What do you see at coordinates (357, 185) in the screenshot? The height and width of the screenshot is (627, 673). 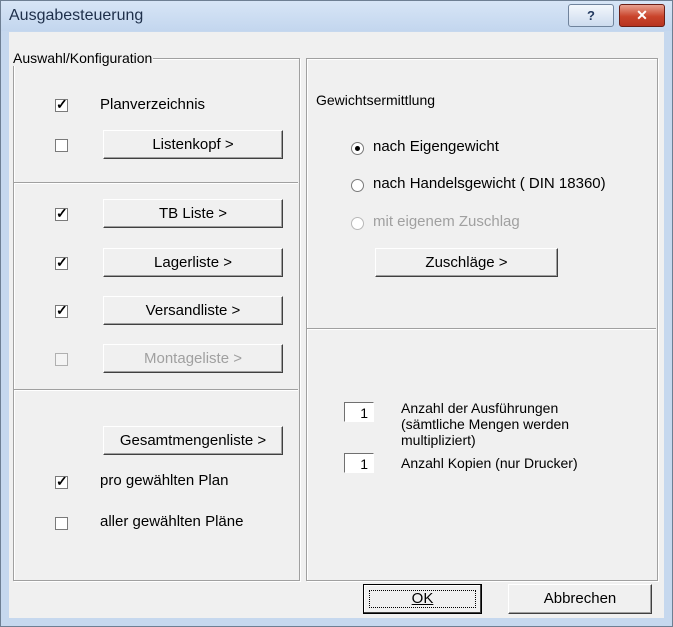 I see `handelsgewicht-radio` at bounding box center [357, 185].